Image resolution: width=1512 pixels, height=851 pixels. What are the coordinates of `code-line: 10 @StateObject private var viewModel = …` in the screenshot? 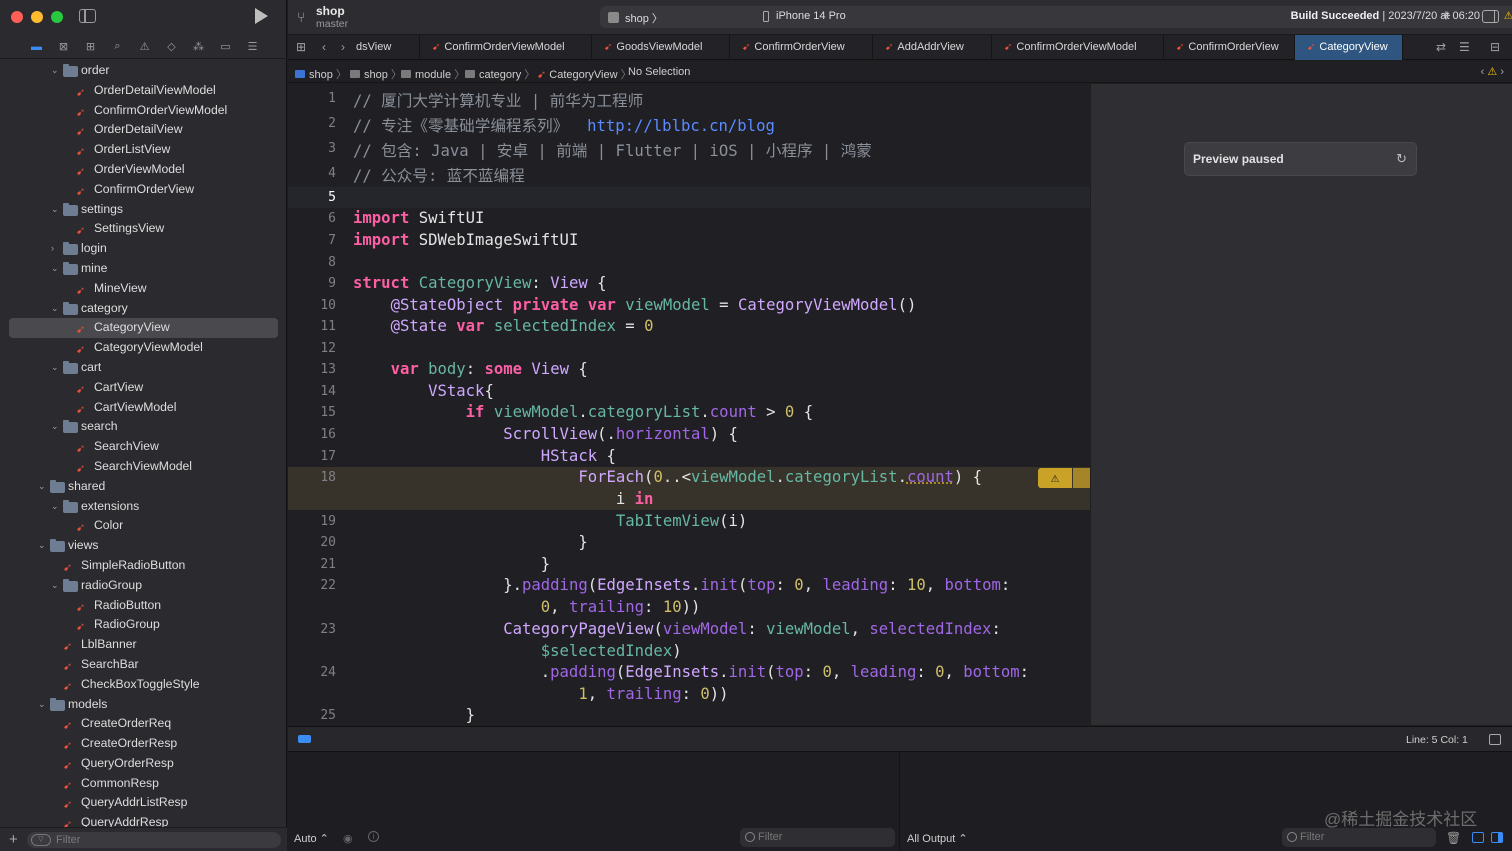 It's located at (689, 305).